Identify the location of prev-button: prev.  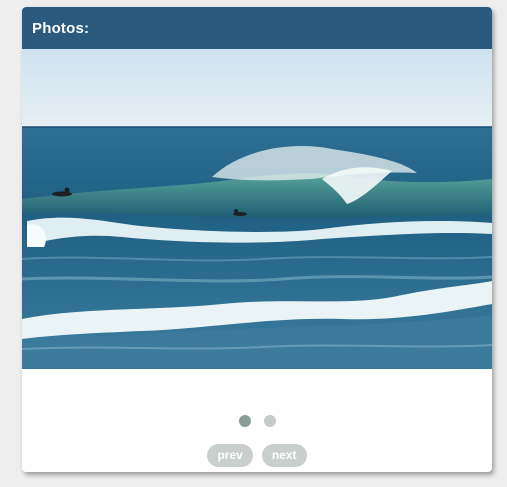
(230, 455).